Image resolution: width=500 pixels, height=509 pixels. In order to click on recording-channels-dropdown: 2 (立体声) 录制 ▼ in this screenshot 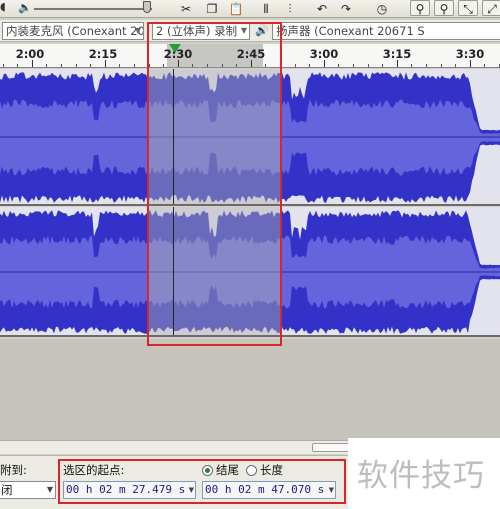, I will do `click(201, 31)`.